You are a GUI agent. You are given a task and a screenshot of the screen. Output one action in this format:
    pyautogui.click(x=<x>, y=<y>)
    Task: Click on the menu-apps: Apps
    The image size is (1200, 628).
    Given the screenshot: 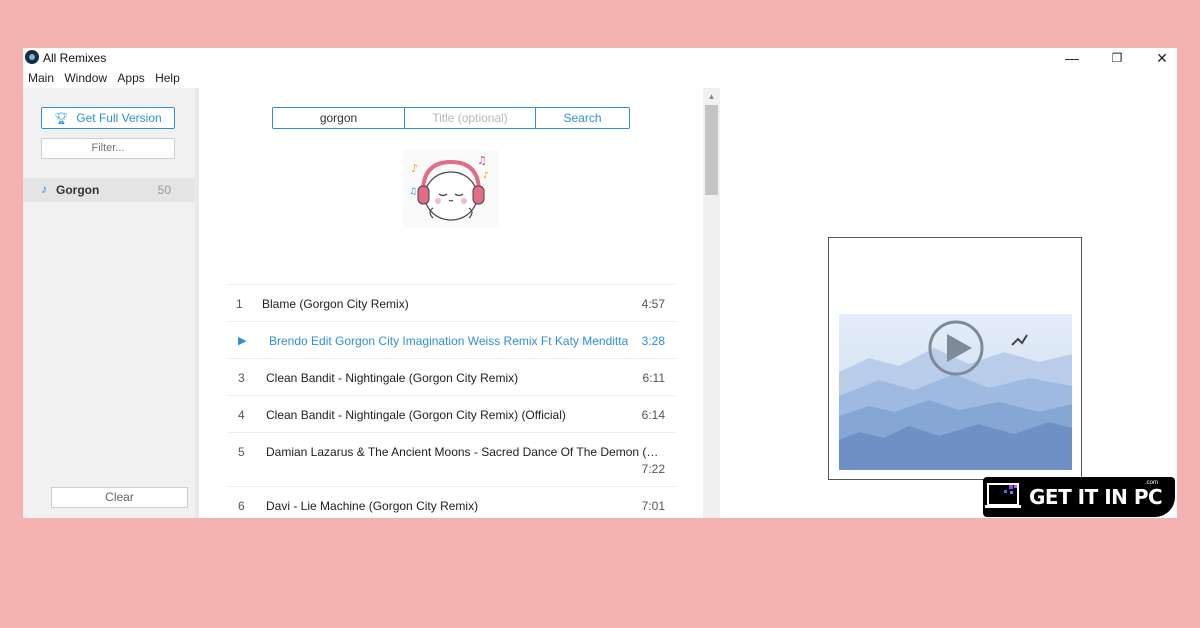 What is the action you would take?
    pyautogui.click(x=130, y=78)
    